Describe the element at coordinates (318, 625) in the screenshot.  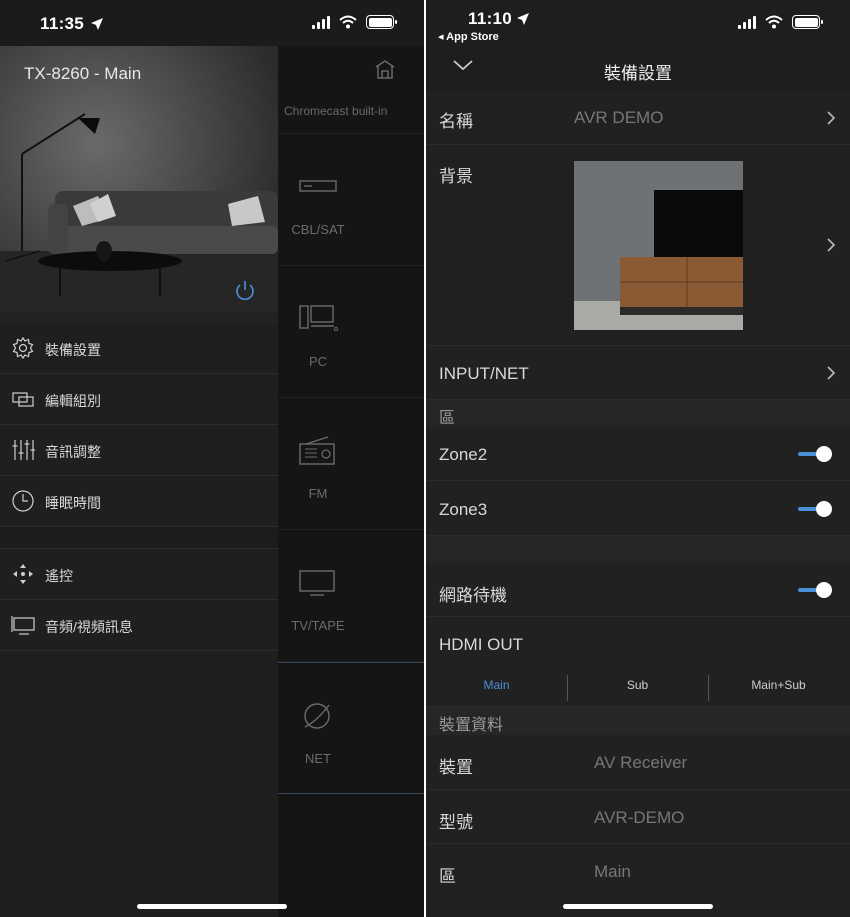
I see `source-label: TV/TAPE` at that location.